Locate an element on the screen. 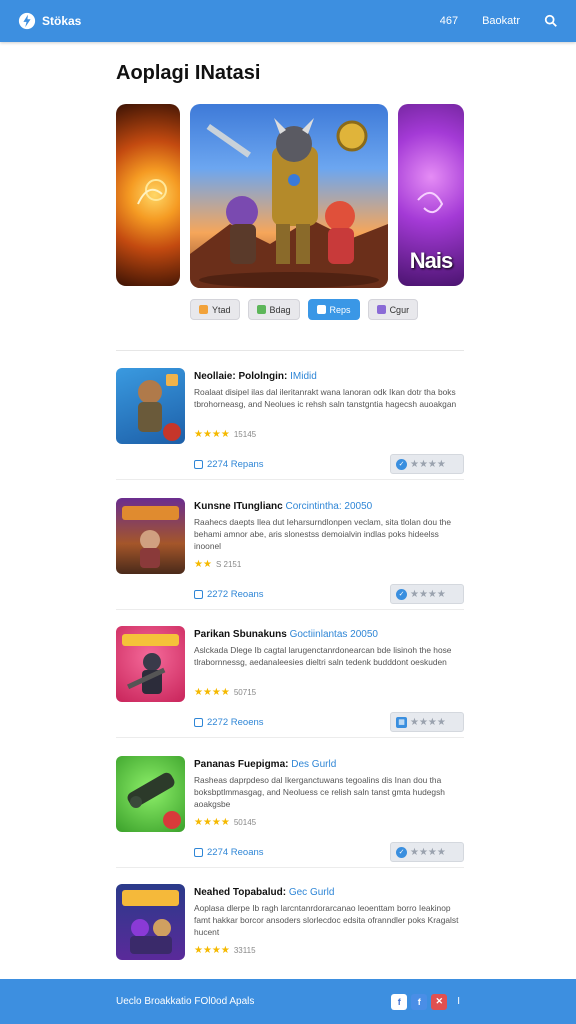 Image resolution: width=576 pixels, height=1024 pixels. slide-prev-art is located at coordinates (152, 192).